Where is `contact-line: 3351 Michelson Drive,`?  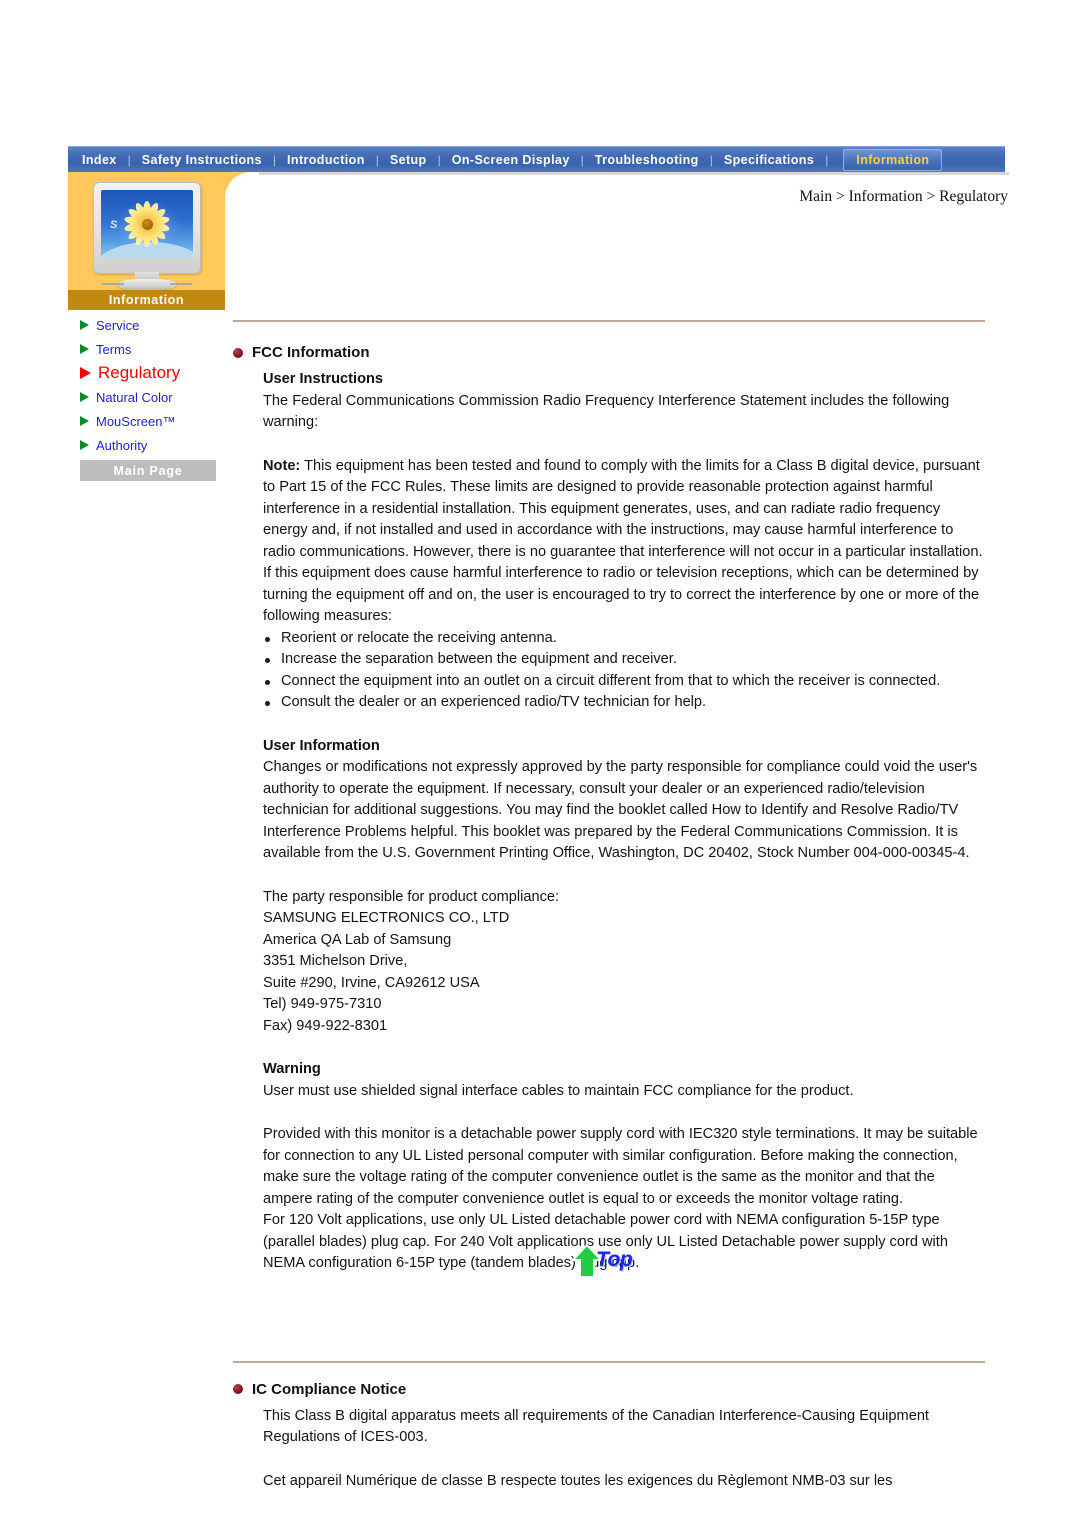 contact-line: 3351 Michelson Drive, is located at coordinates (335, 961).